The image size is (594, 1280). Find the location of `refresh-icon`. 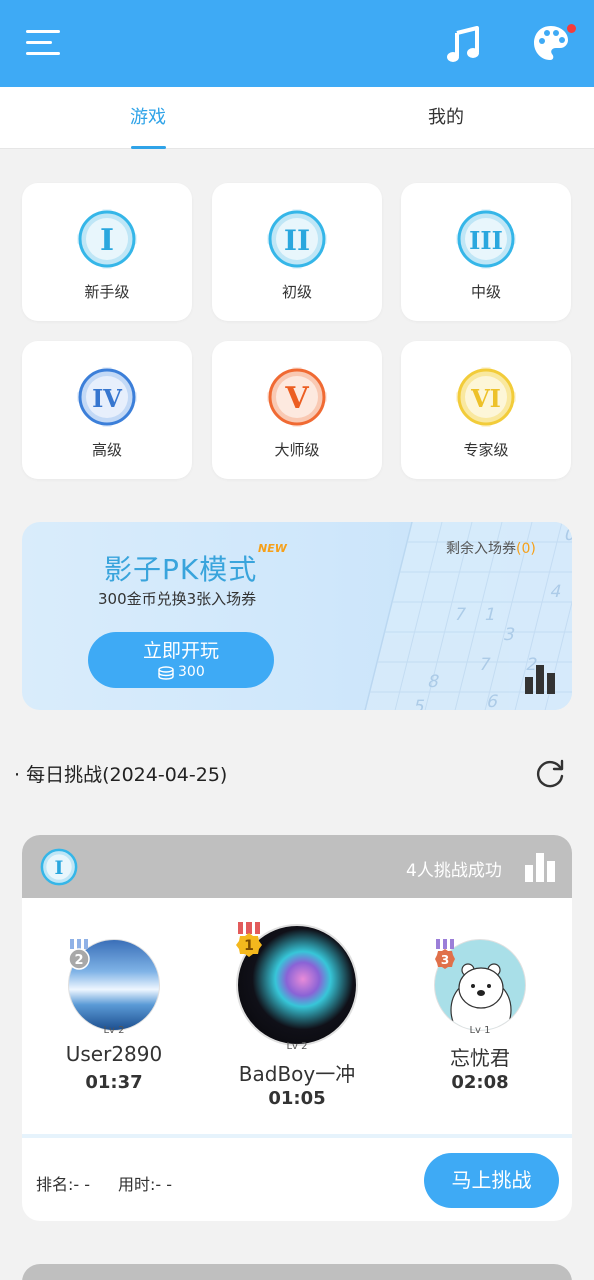

refresh-icon is located at coordinates (550, 773).